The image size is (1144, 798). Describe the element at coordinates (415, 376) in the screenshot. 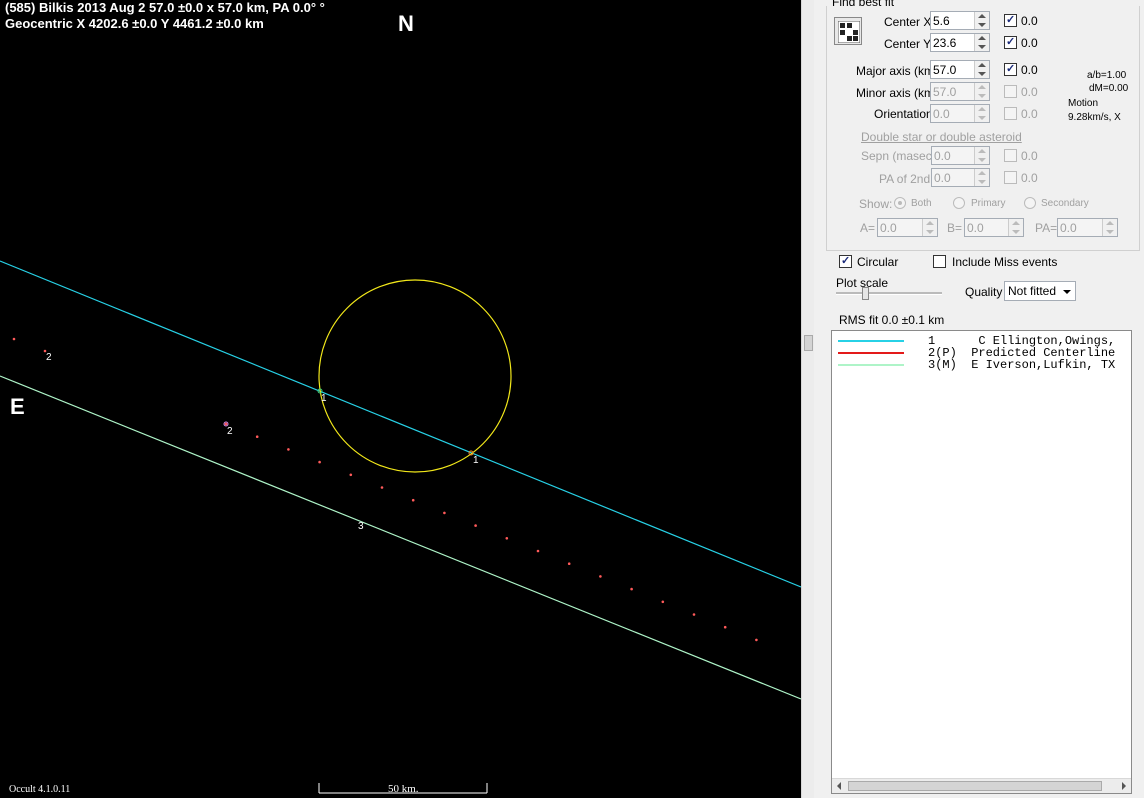

I see `asteroid-profile-ellipse` at that location.